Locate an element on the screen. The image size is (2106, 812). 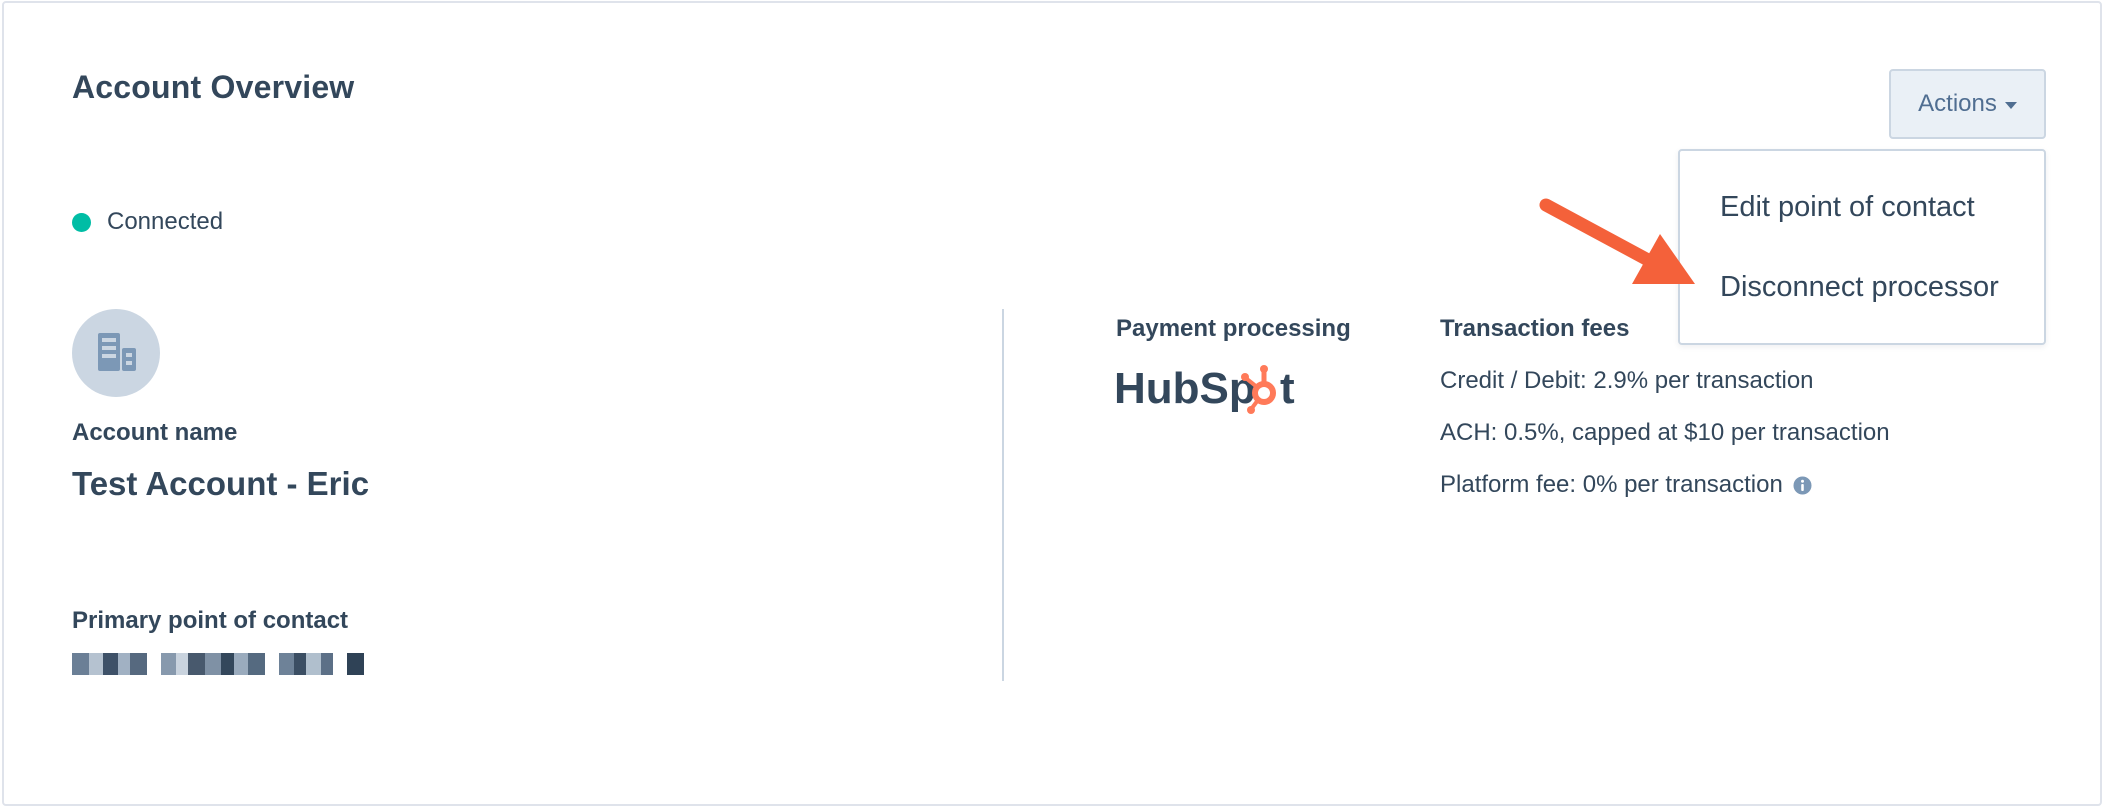
connection-status: Connected is located at coordinates (147, 222).